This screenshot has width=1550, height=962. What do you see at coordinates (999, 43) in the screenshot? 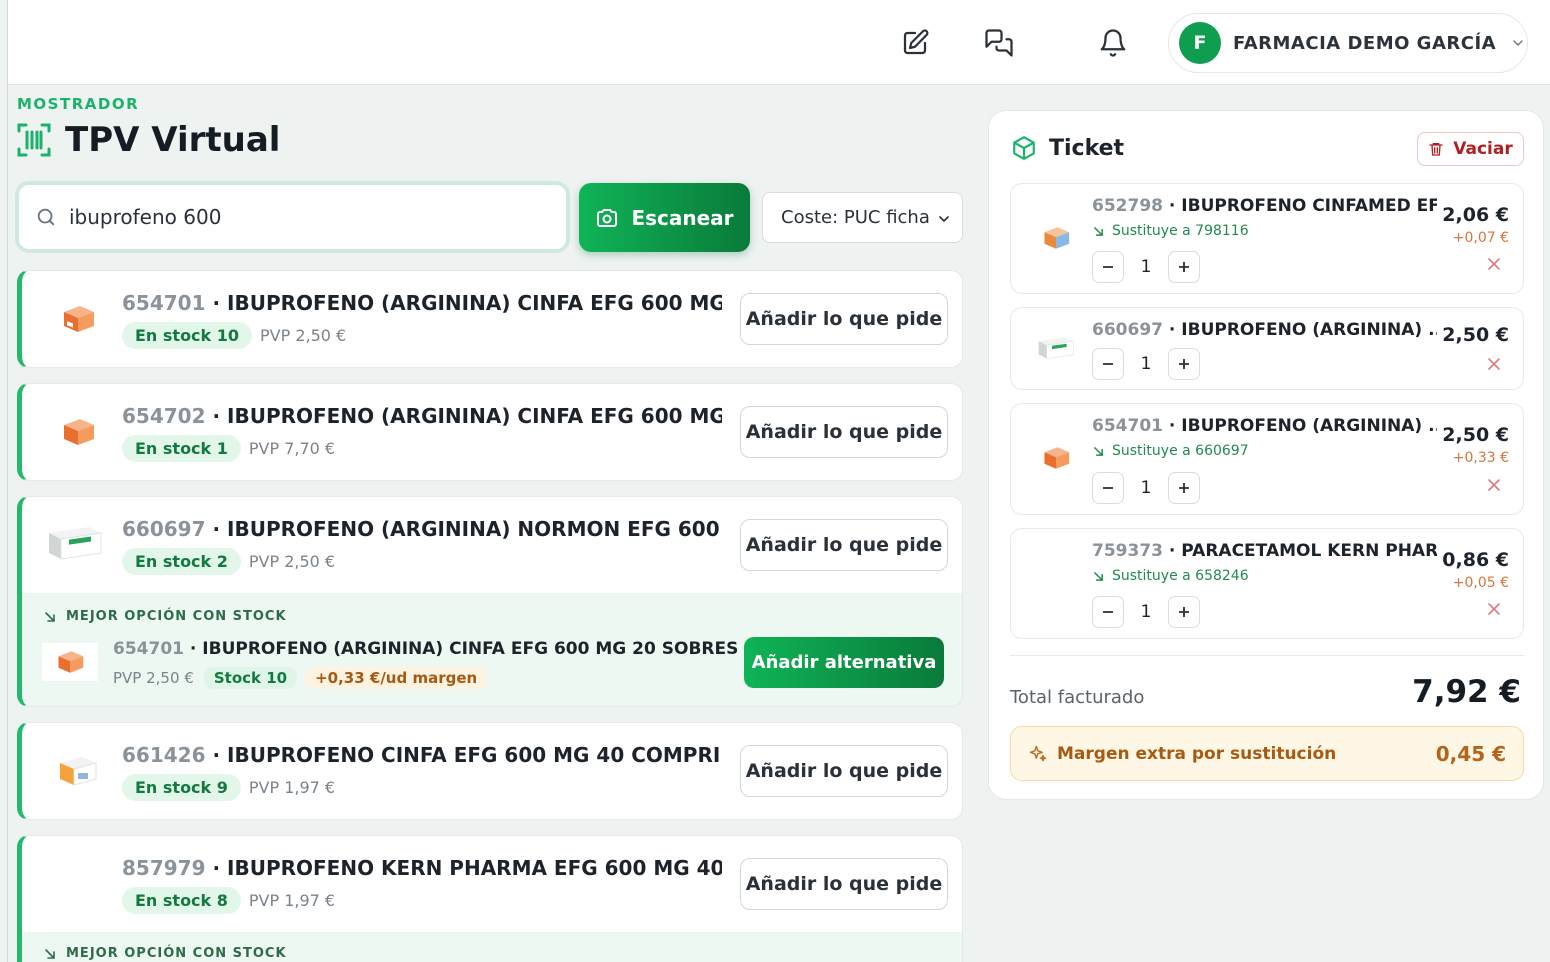
I see `chat-icon` at bounding box center [999, 43].